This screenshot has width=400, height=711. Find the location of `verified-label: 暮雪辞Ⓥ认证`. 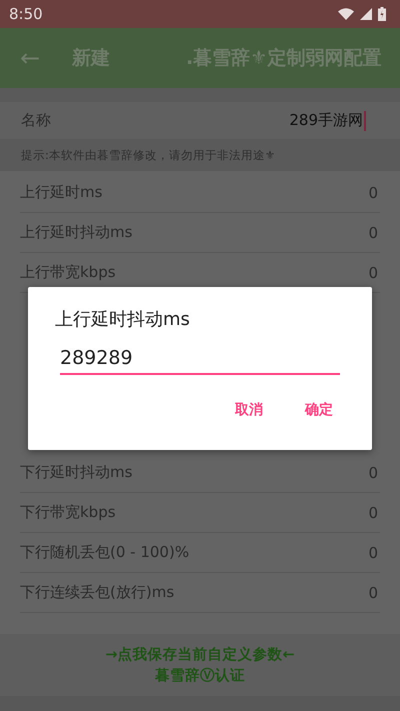

verified-label: 暮雪辞Ⓥ认证 is located at coordinates (200, 675).